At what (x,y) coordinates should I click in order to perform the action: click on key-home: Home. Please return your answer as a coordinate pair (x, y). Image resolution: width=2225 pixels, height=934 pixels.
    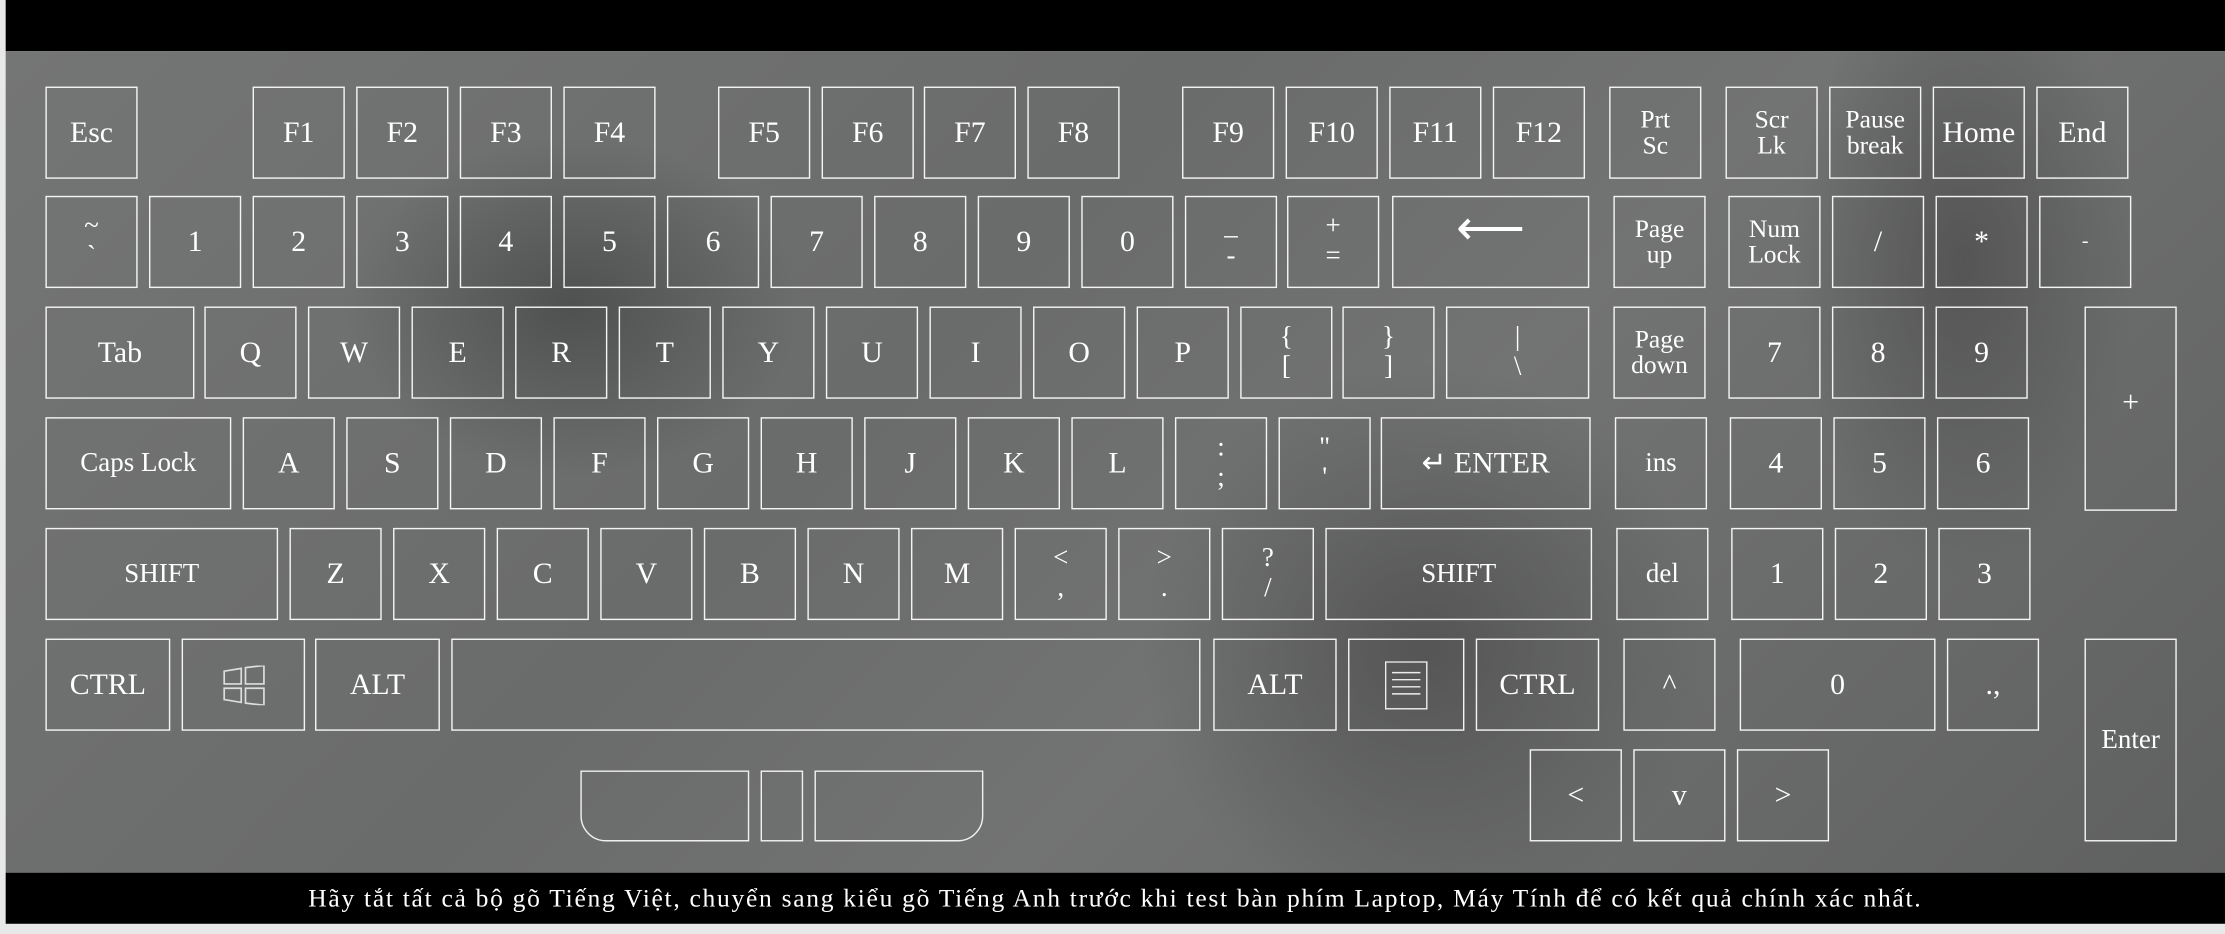
    Looking at the image, I should click on (1978, 132).